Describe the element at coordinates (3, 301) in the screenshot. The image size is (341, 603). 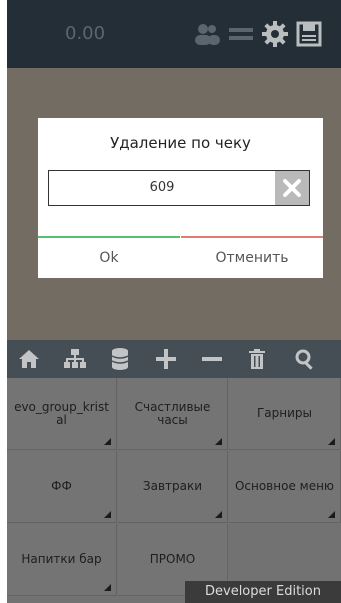
I see `left-edge-strip` at that location.